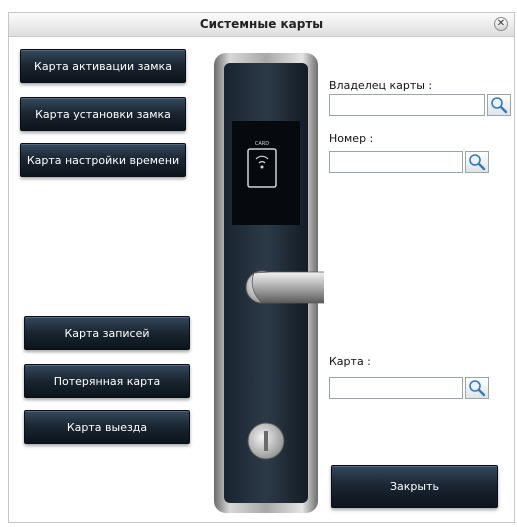  I want to click on number-search-button, so click(477, 162).